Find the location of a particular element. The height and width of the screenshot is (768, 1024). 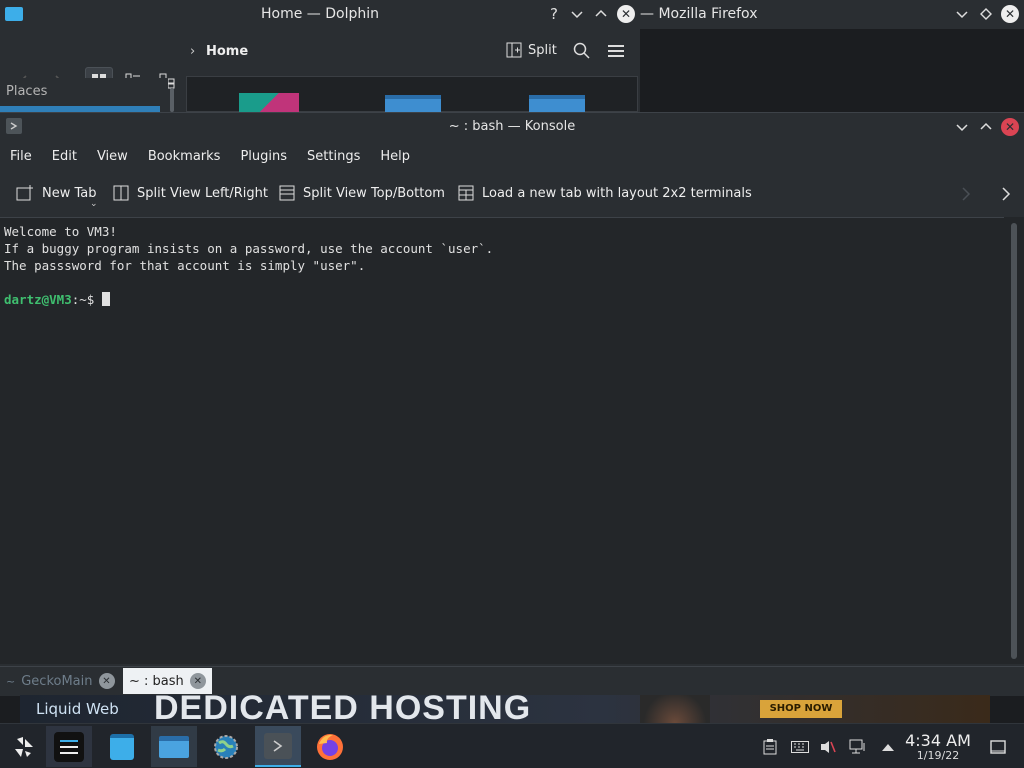

tab-label: GeckoMain is located at coordinates (57, 681).